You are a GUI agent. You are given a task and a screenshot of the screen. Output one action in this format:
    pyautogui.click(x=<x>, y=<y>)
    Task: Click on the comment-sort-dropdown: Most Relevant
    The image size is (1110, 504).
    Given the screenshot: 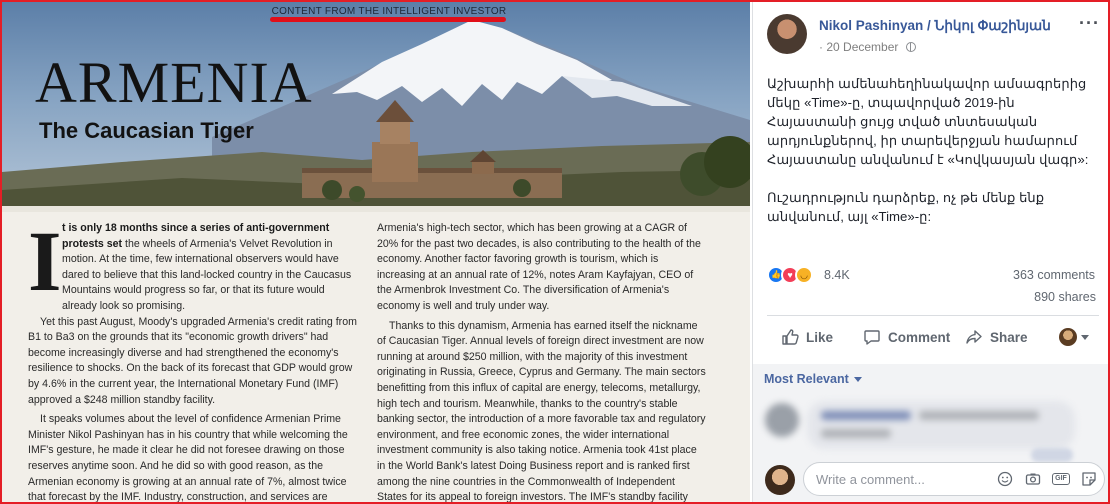 What is the action you would take?
    pyautogui.click(x=813, y=379)
    